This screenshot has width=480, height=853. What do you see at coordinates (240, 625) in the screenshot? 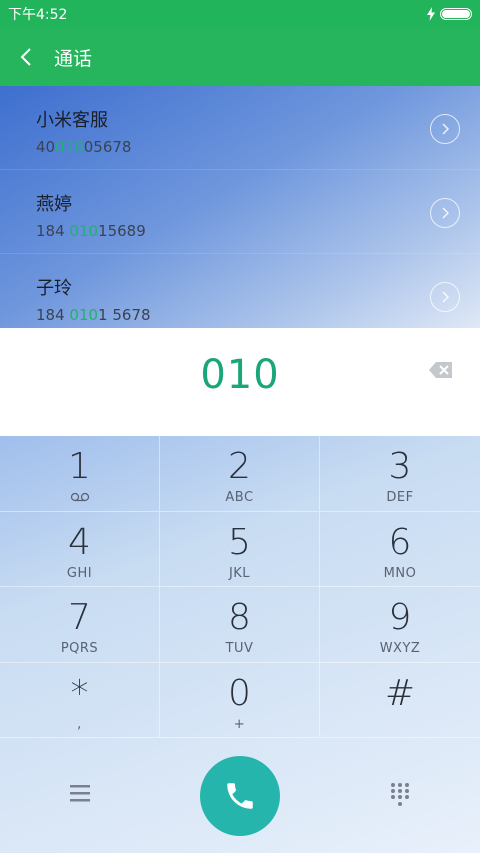
I see `key-8: 8 TUV` at bounding box center [240, 625].